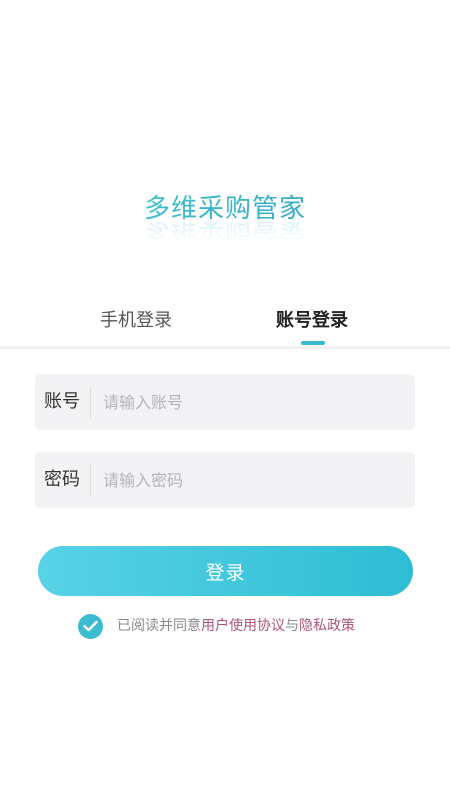 The height and width of the screenshot is (800, 450). What do you see at coordinates (90, 402) in the screenshot?
I see `account-field-separator` at bounding box center [90, 402].